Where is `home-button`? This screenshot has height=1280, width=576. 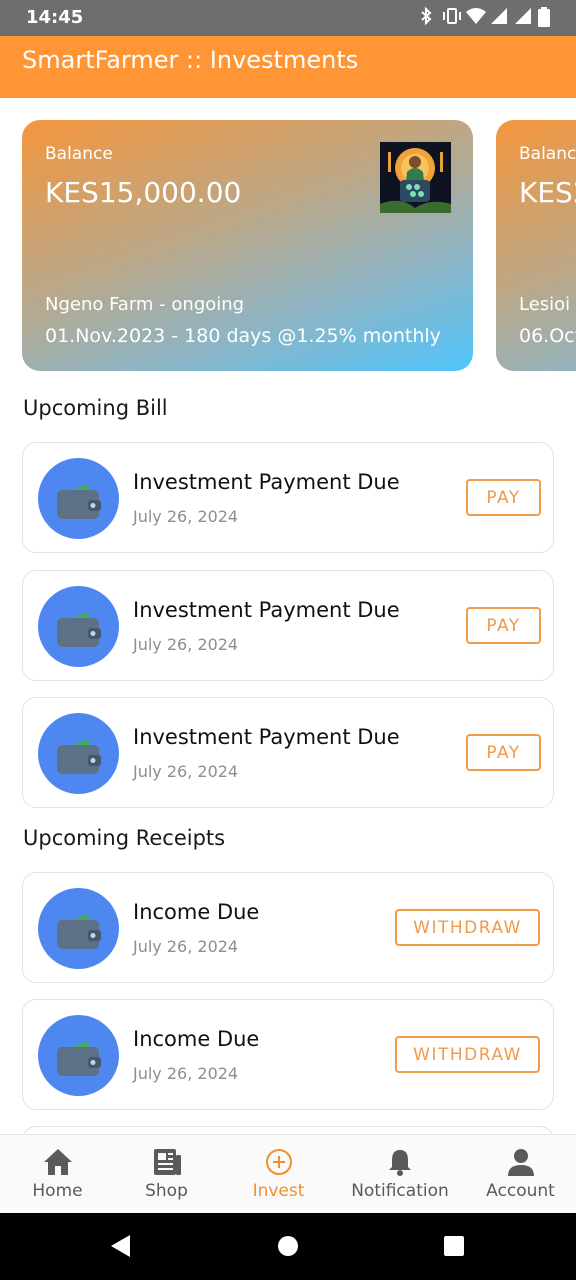 home-button is located at coordinates (288, 1246).